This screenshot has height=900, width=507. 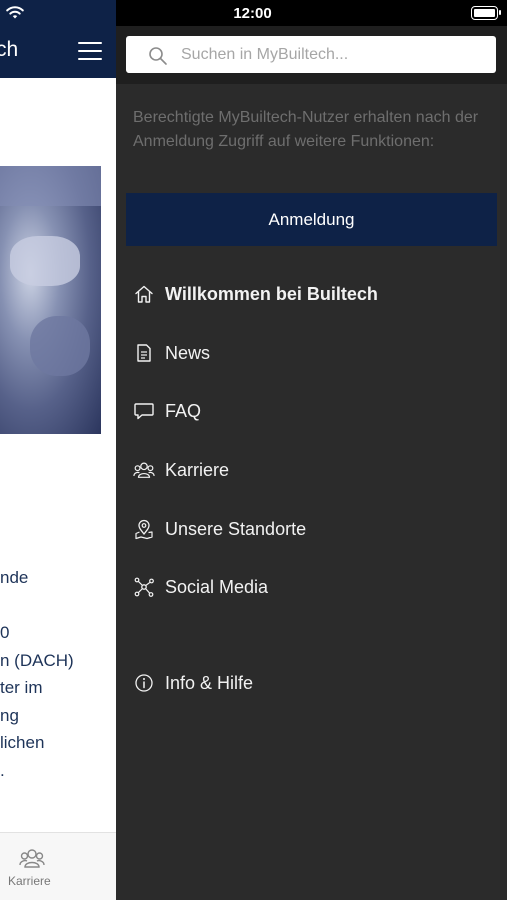 I want to click on tab-karriere: Karriere, so click(x=32, y=866).